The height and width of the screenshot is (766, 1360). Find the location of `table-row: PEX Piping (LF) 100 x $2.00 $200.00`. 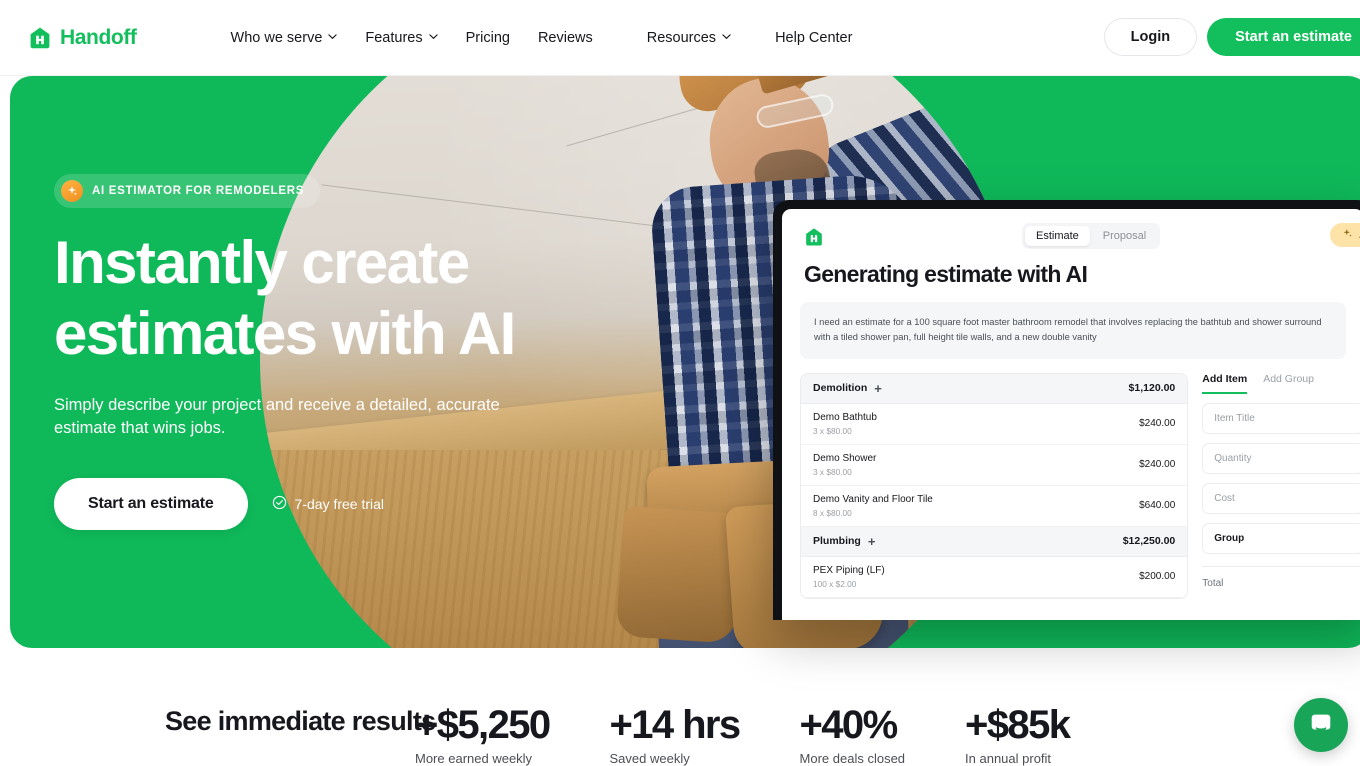

table-row: PEX Piping (LF) 100 x $2.00 $200.00 is located at coordinates (994, 577).